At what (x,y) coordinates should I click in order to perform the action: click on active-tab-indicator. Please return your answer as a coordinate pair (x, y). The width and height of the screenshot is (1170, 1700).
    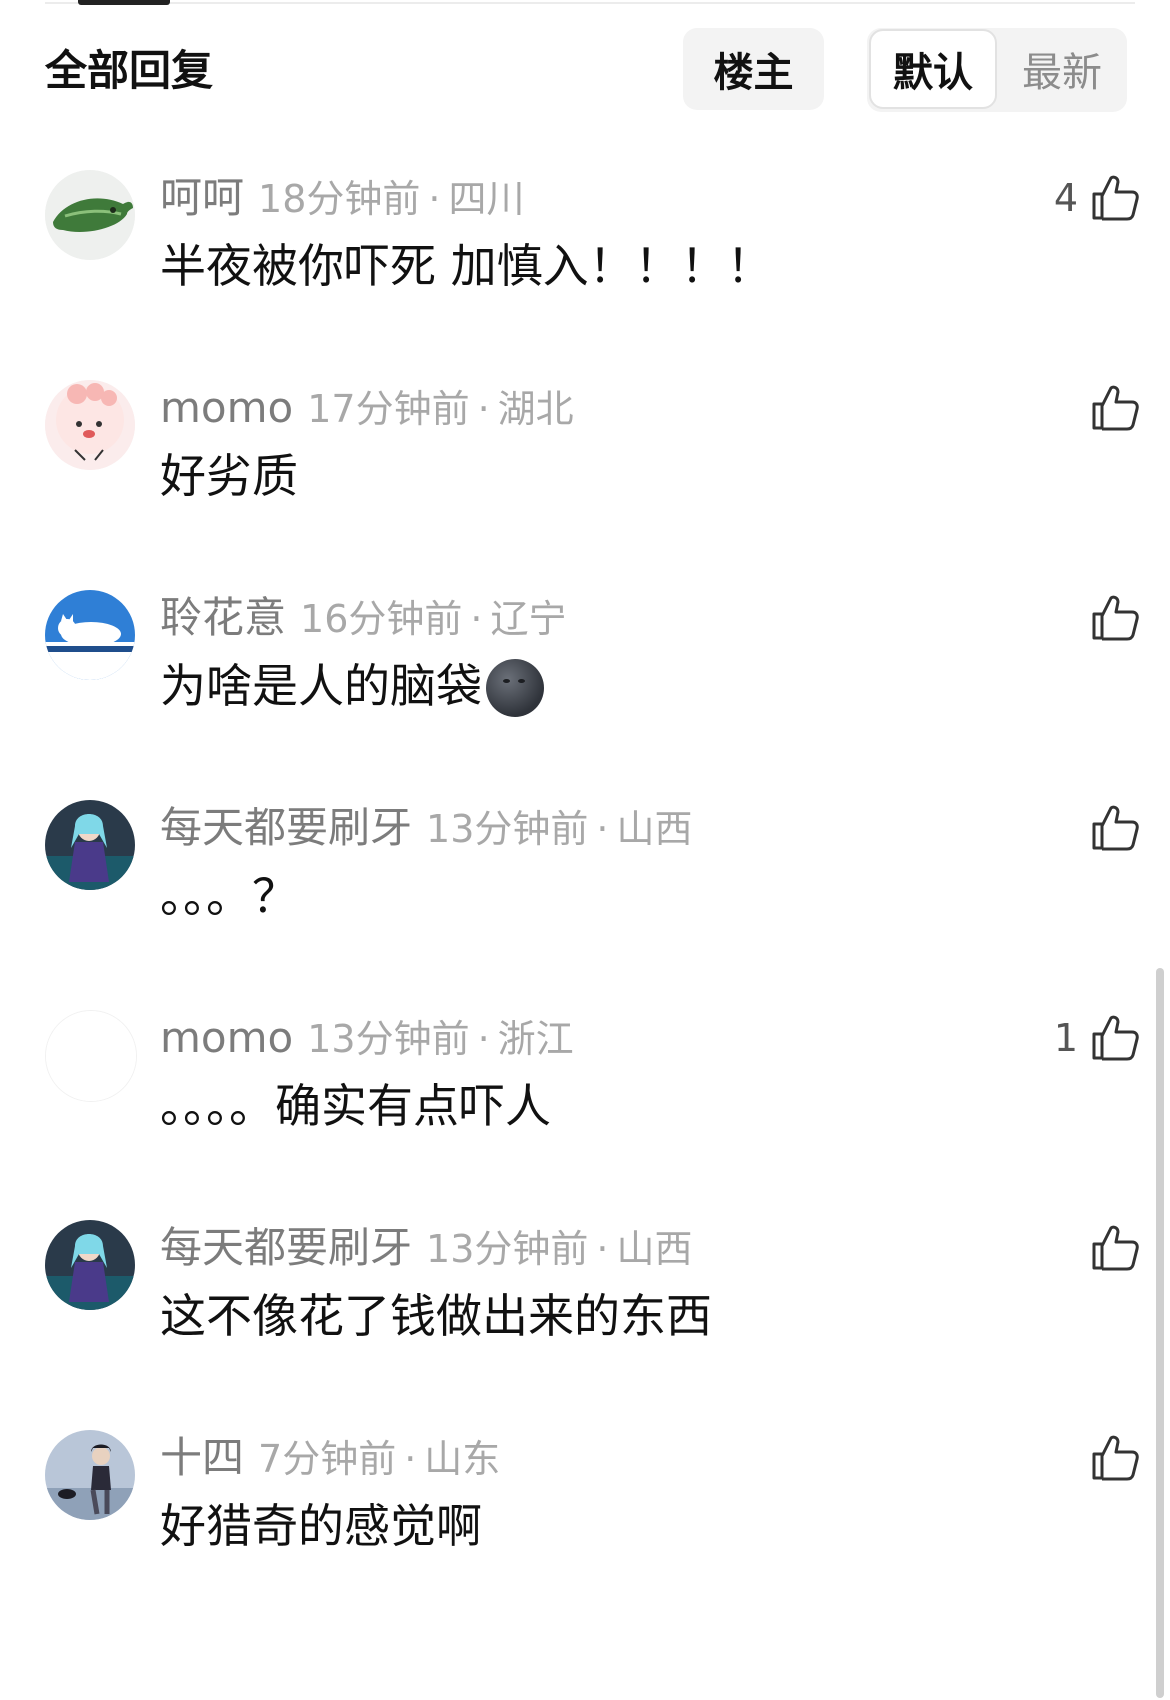
    Looking at the image, I should click on (124, 2).